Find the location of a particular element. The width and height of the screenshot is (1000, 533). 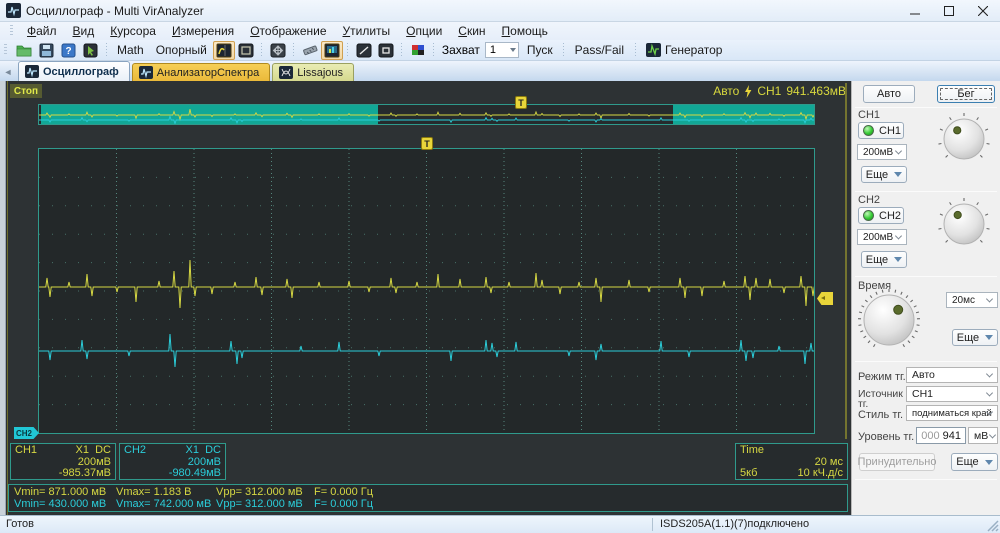

menu-skin: Скин is located at coordinates (471, 31).